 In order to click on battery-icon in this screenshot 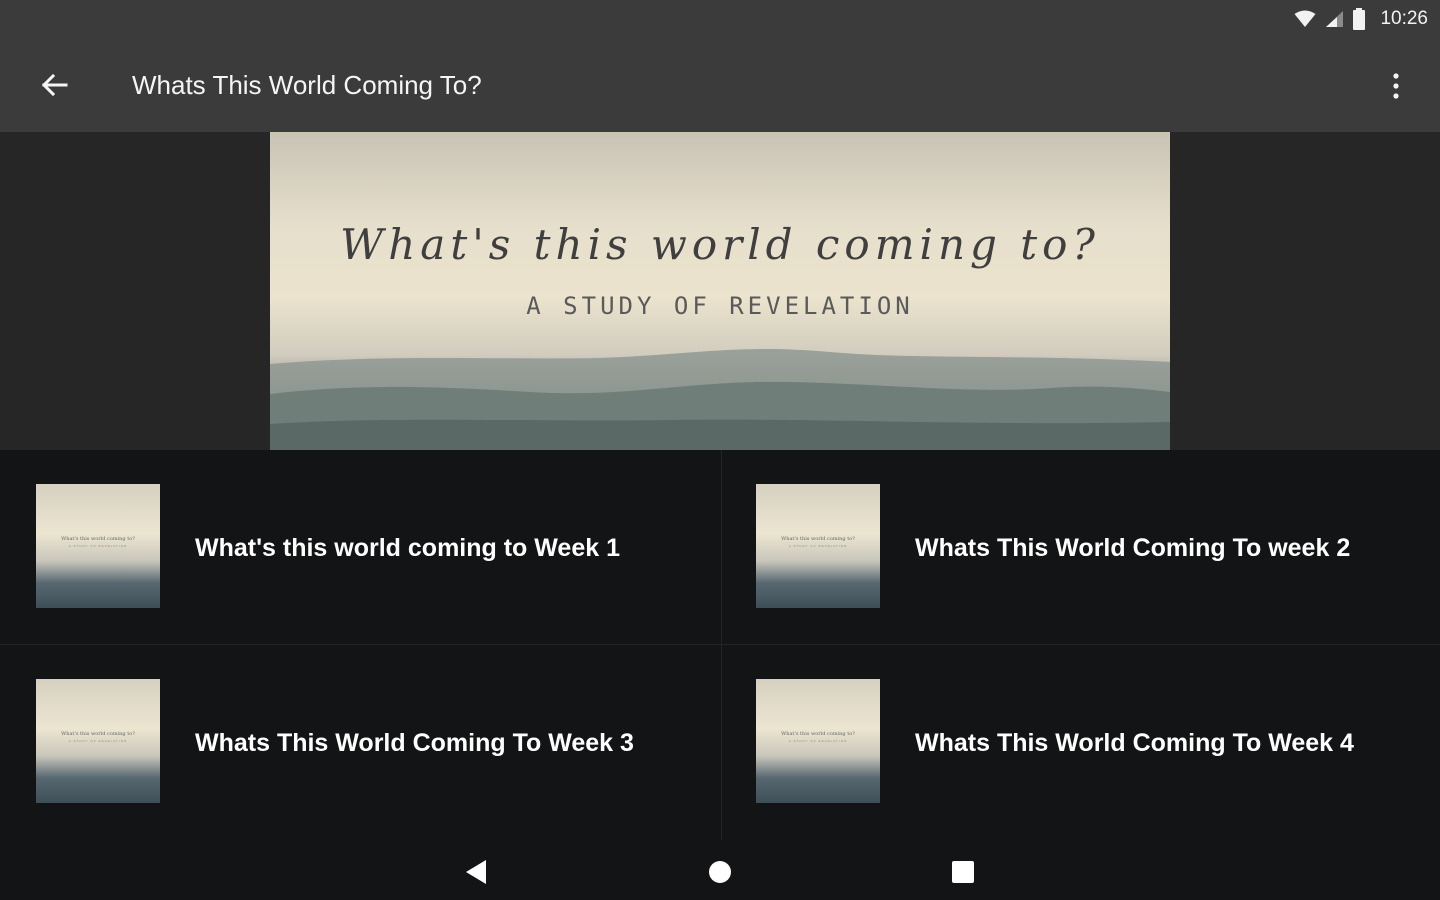, I will do `click(1359, 19)`.